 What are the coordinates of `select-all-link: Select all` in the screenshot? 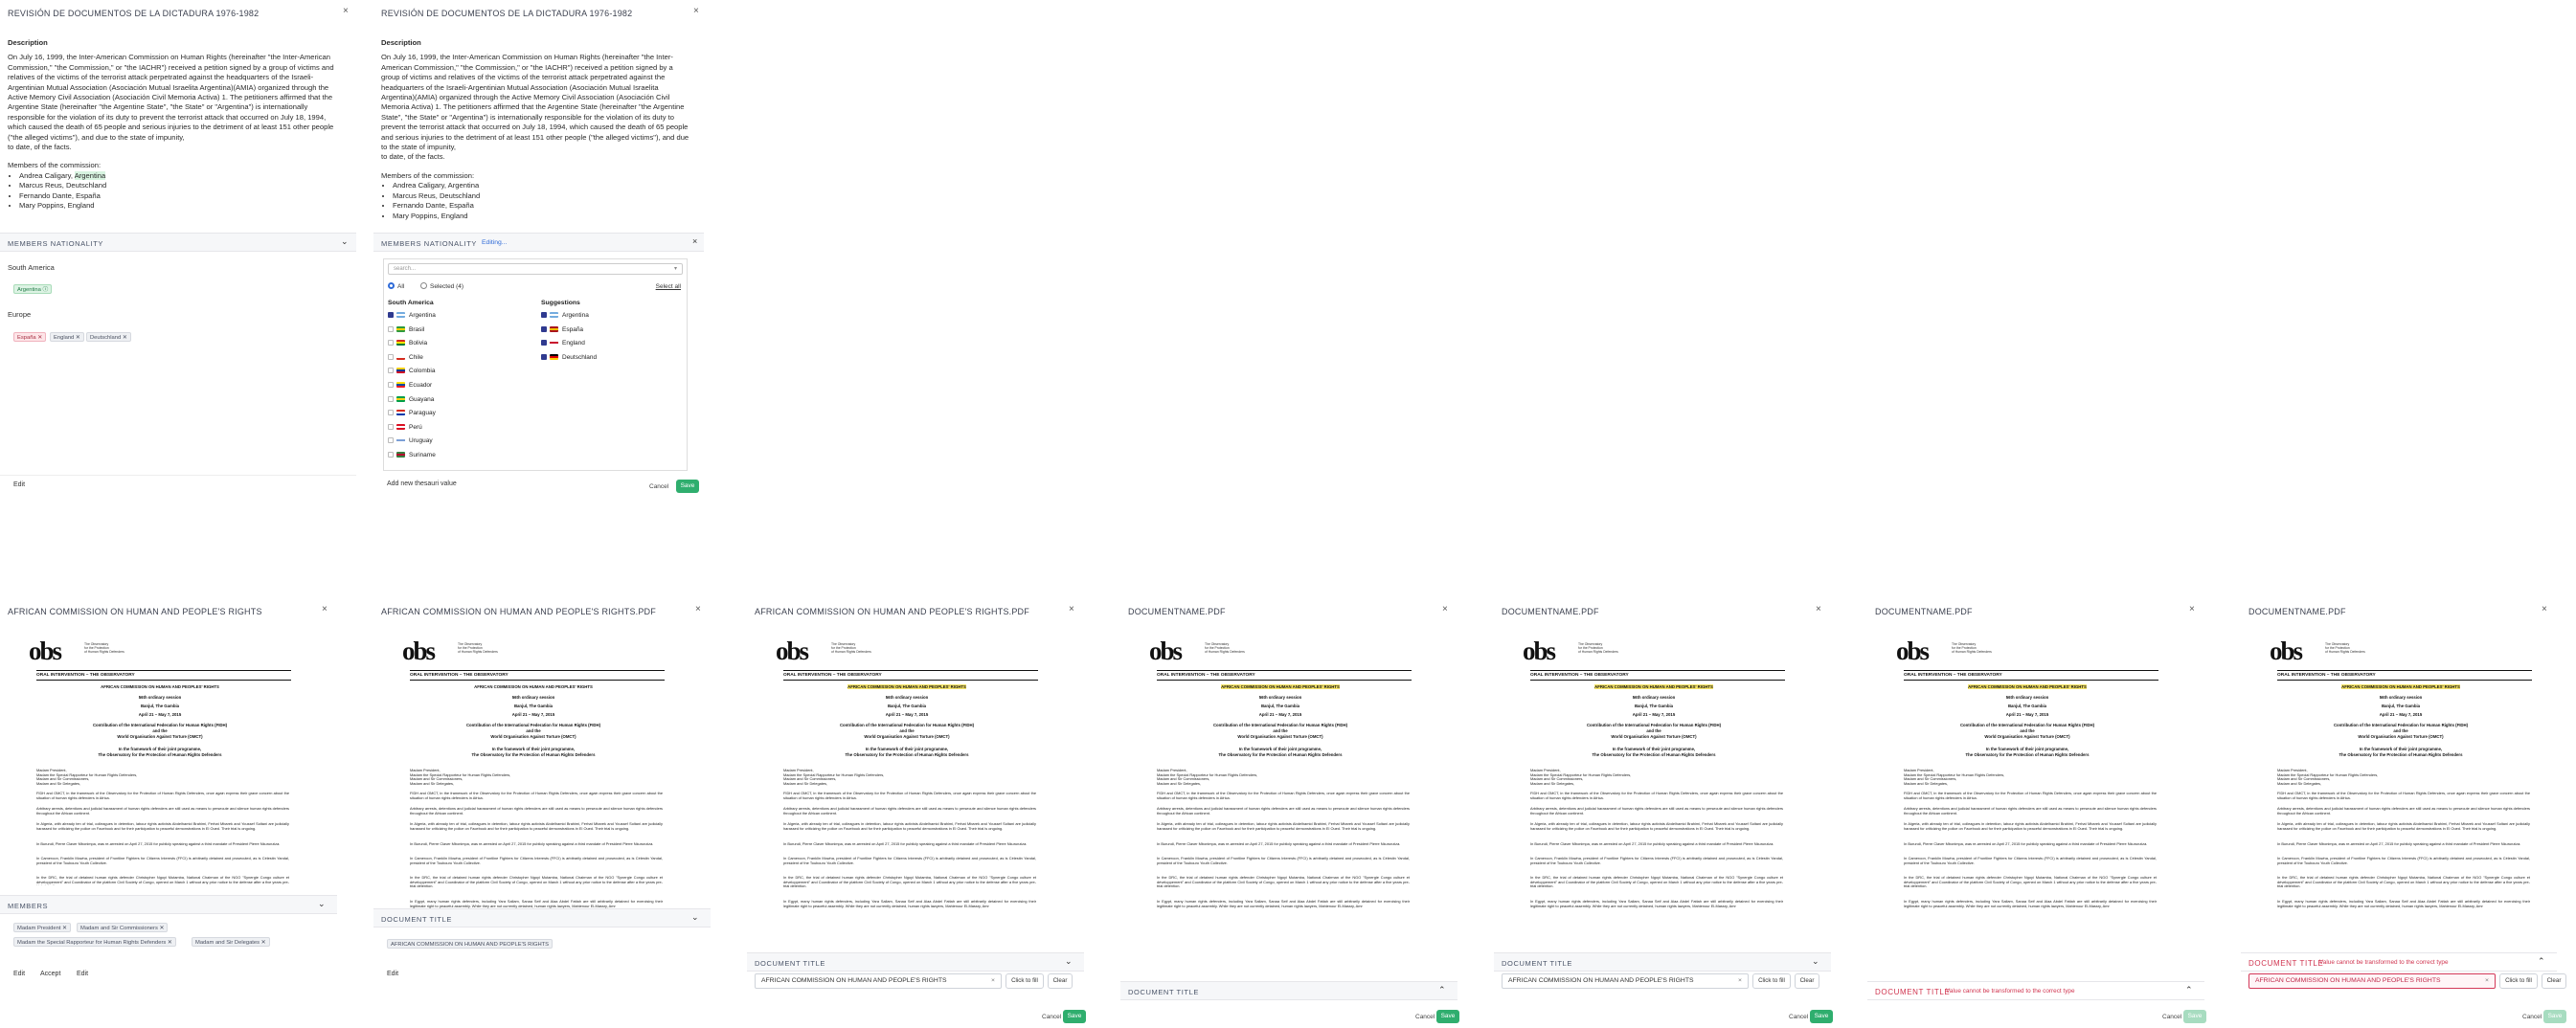 It's located at (668, 286).